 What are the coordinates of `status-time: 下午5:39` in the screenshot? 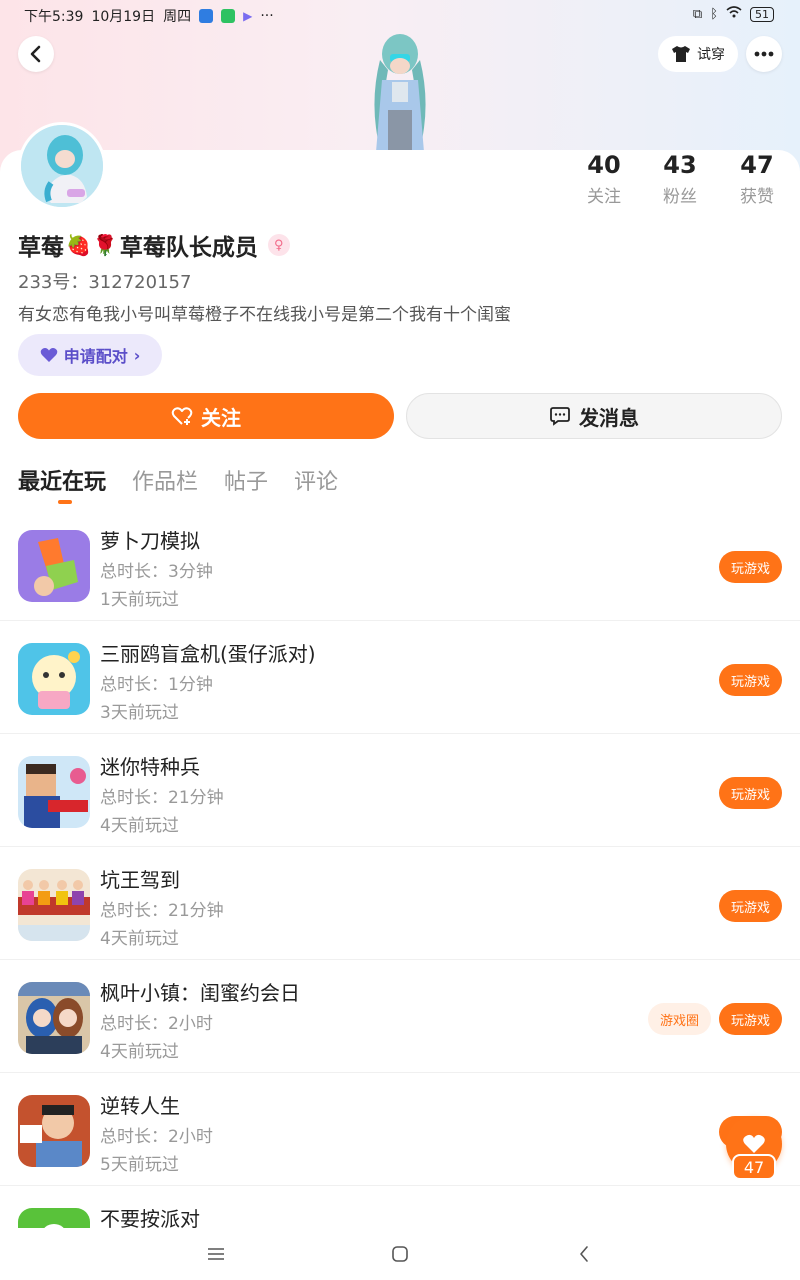 It's located at (54, 17).